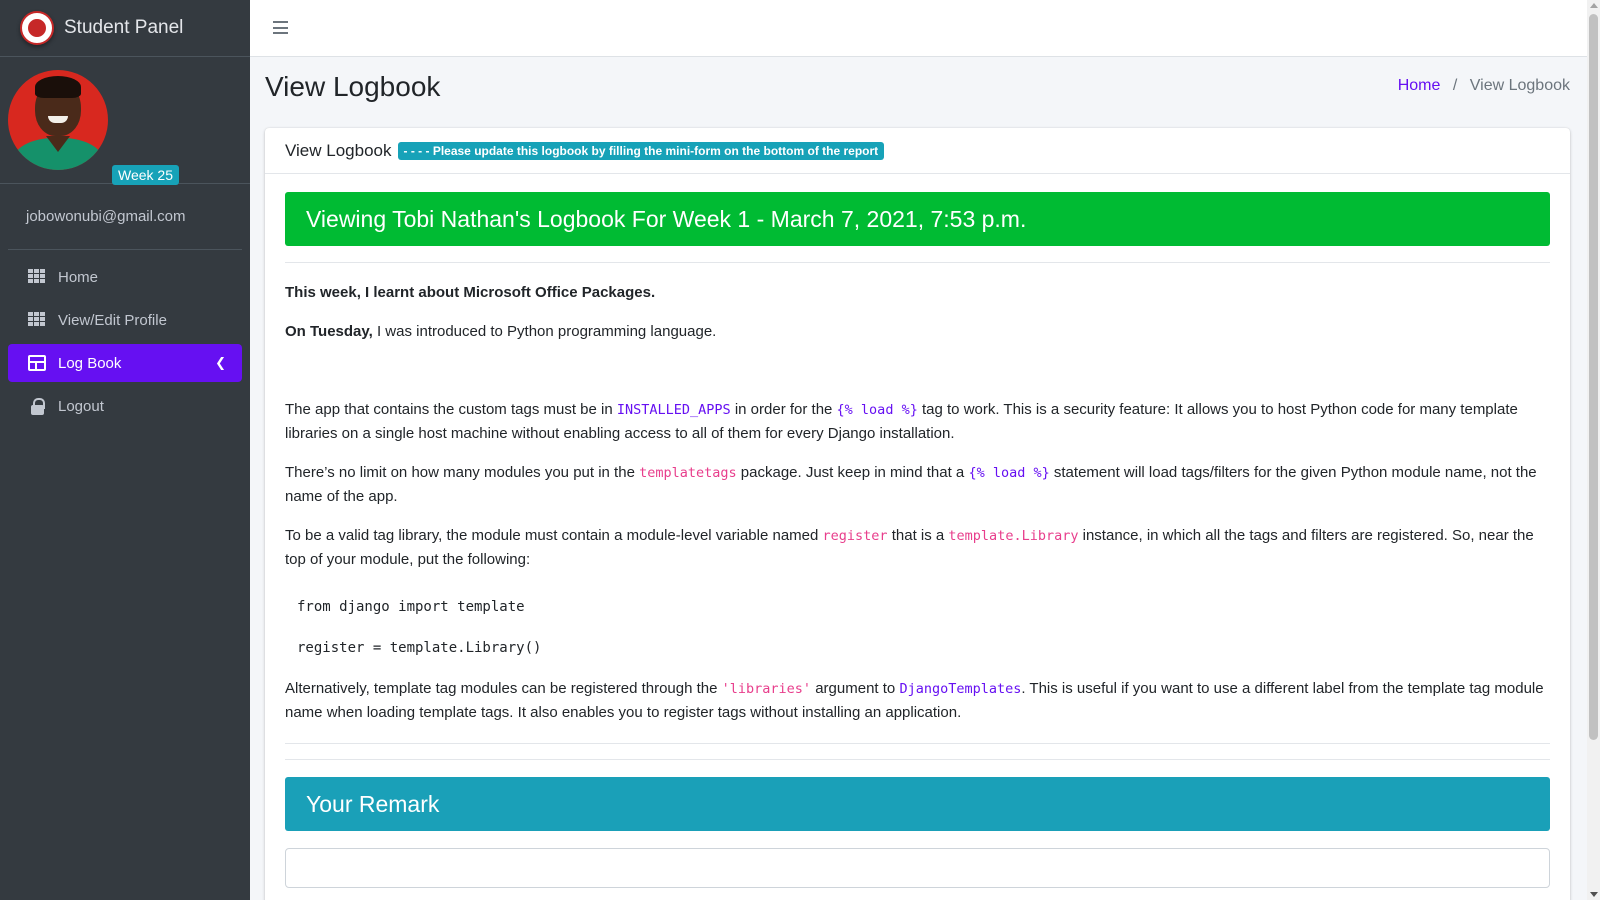  I want to click on brand-title: Student Panel, so click(124, 27).